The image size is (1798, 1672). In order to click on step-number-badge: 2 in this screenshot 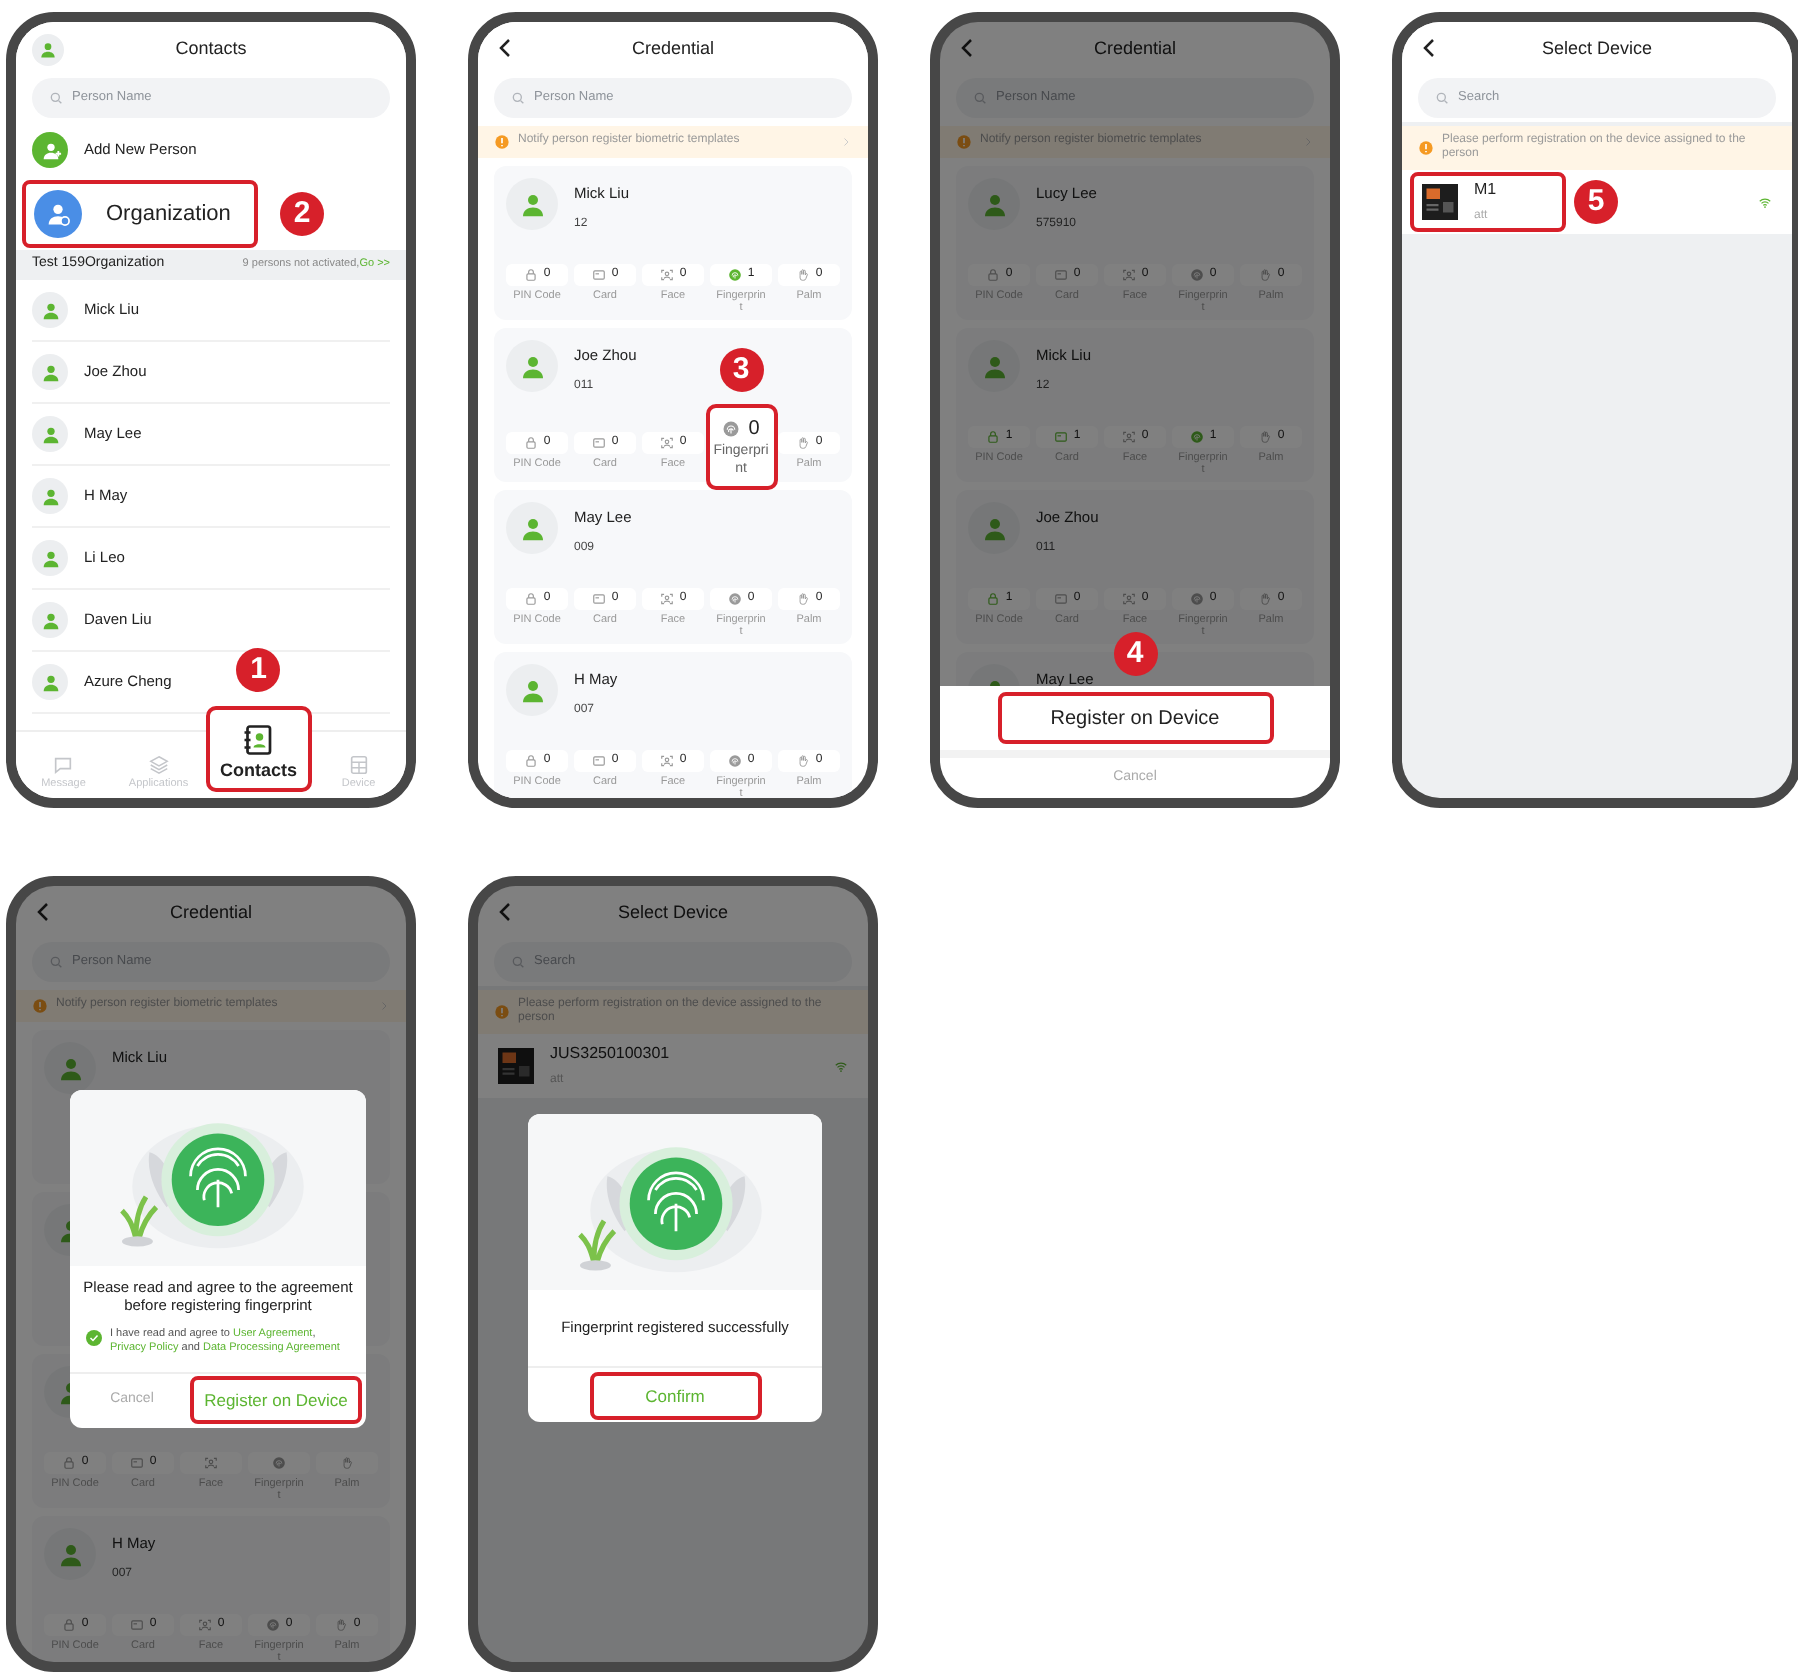, I will do `click(302, 214)`.